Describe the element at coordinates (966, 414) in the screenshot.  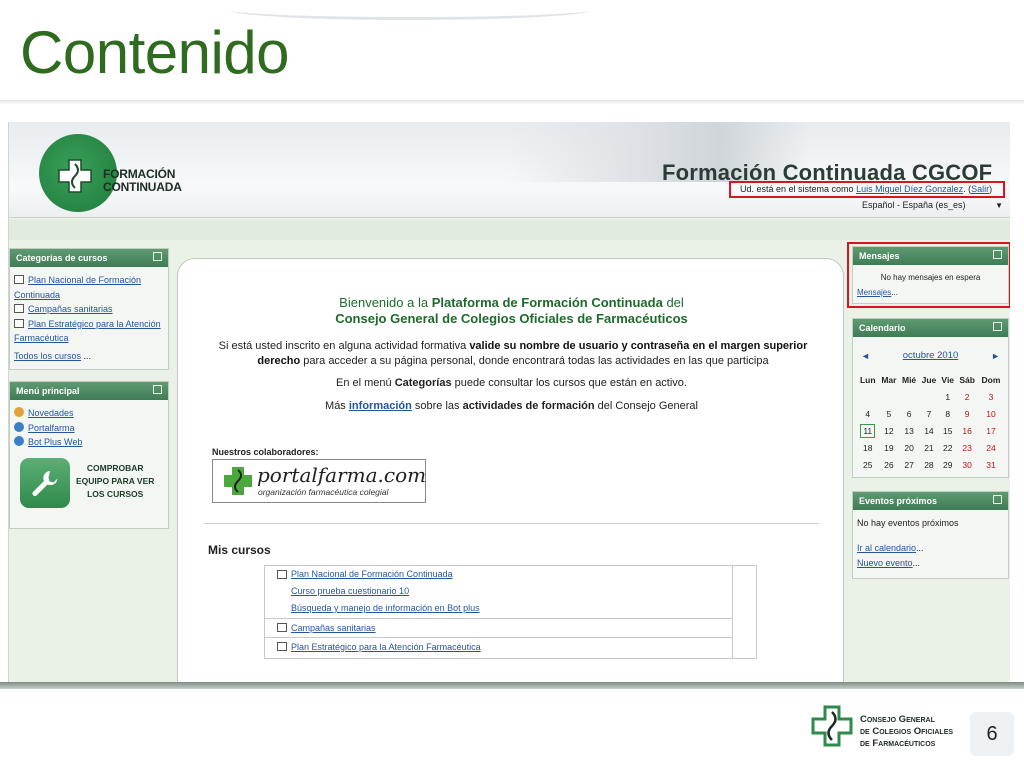
I see `calendar-day: 9` at that location.